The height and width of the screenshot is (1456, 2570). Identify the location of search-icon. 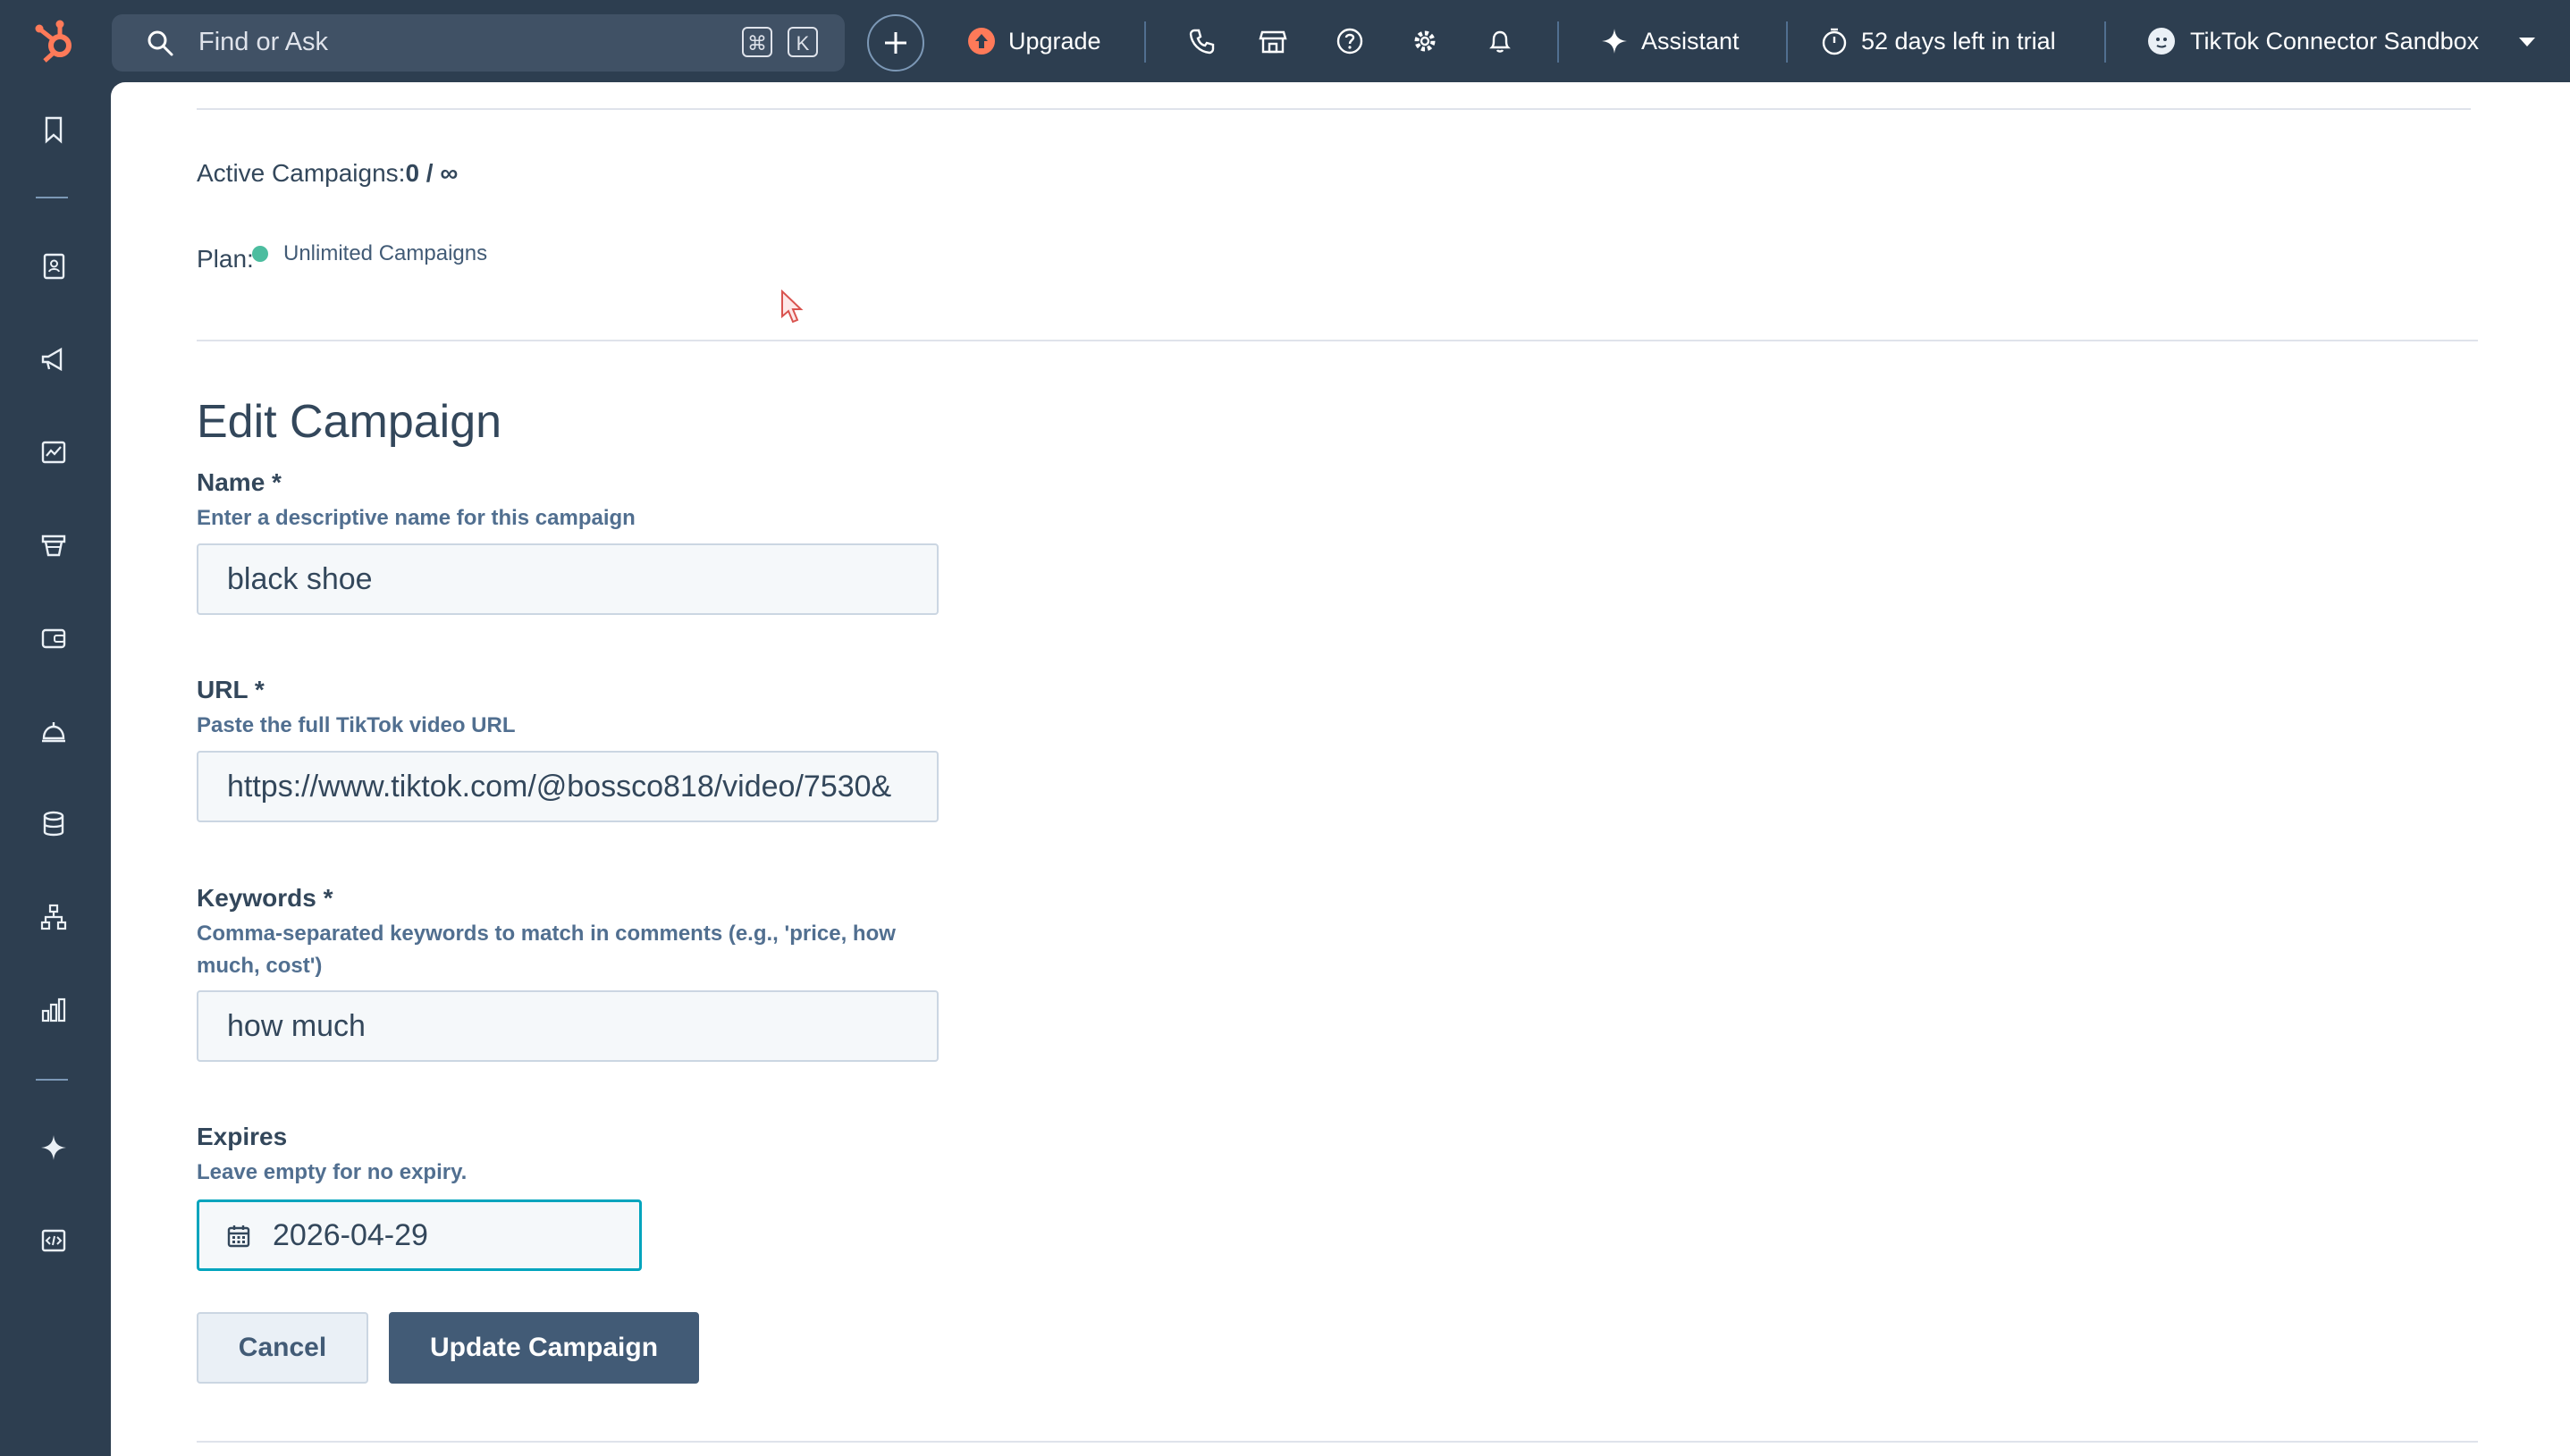
(160, 43).